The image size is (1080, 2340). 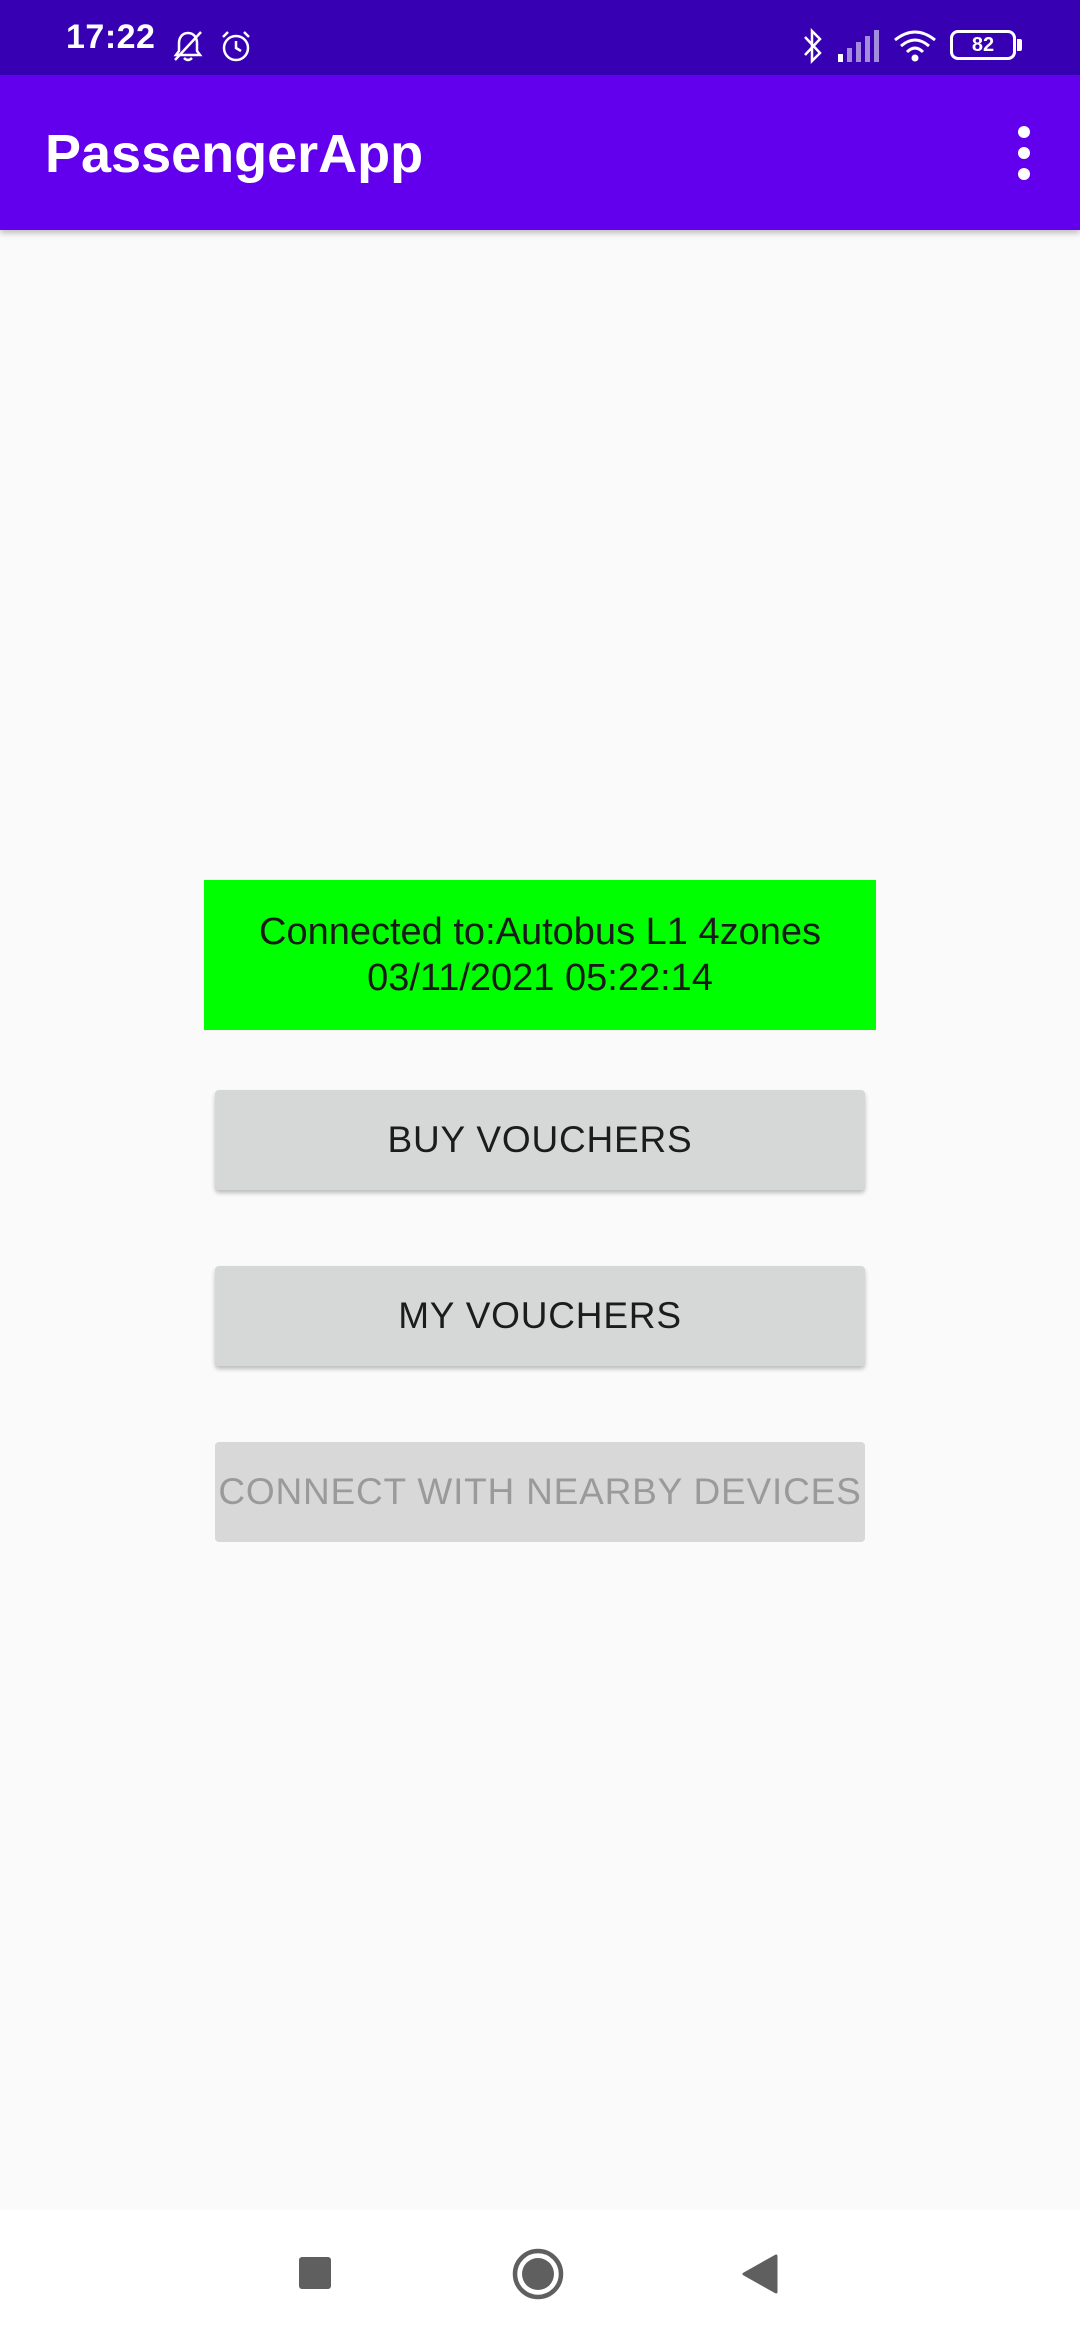 I want to click on status-bar: 17:22 82, so click(x=540, y=37).